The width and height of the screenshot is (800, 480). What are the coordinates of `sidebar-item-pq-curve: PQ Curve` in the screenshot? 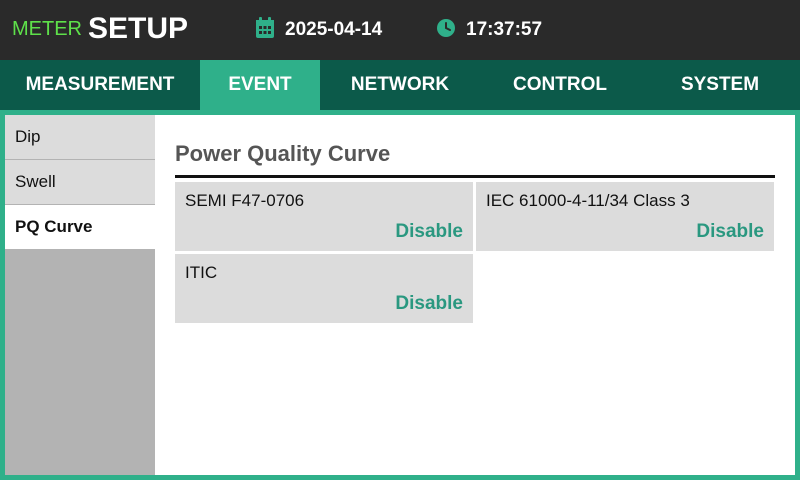 It's located at (80, 227).